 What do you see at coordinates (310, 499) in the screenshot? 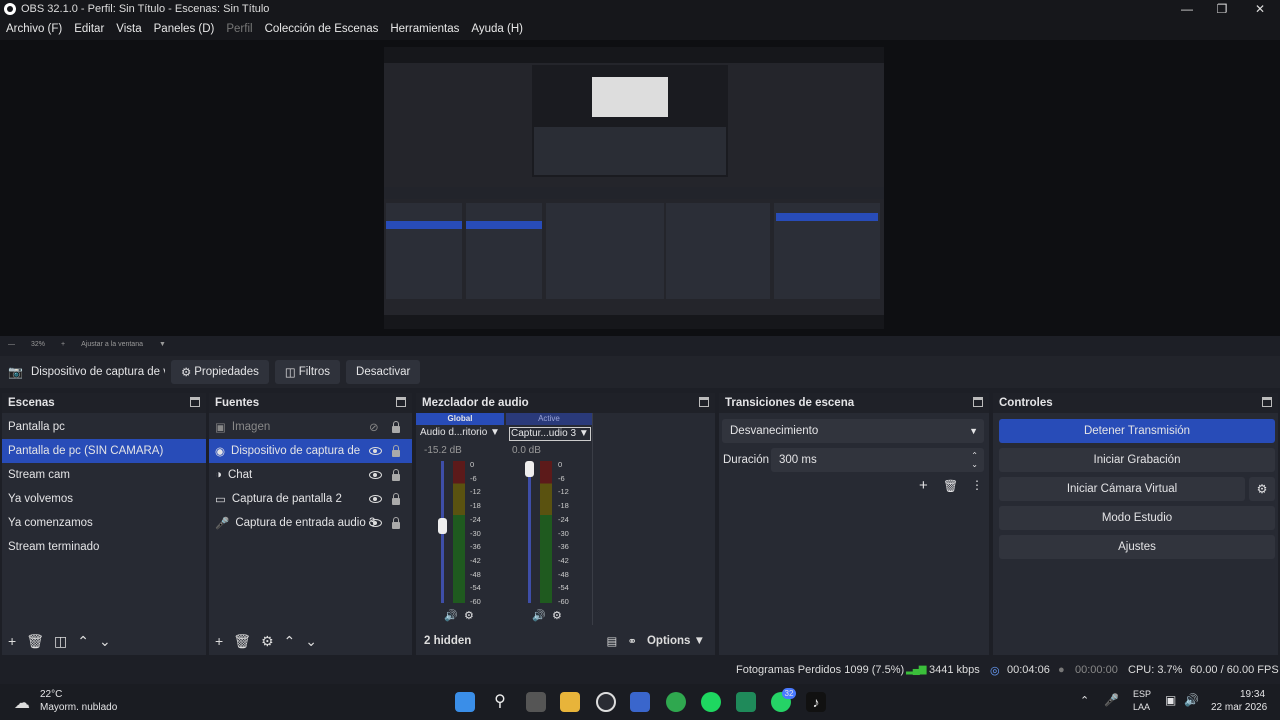
I see `source-item: ▭ Captura de pantalla 2` at bounding box center [310, 499].